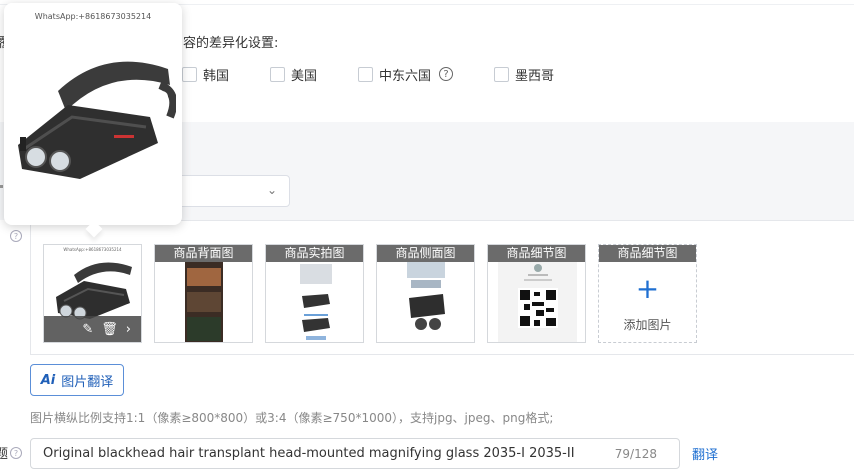  Describe the element at coordinates (203, 253) in the screenshot. I see `image-label: 商品背面图` at that location.